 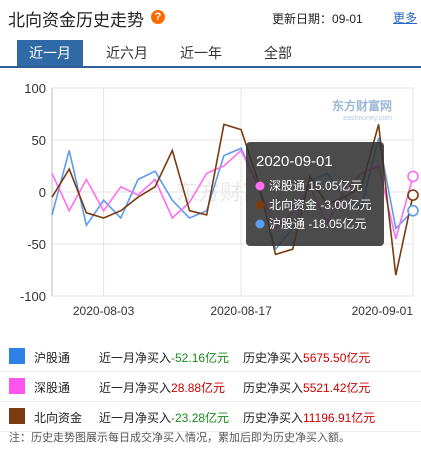 What do you see at coordinates (42, 192) in the screenshot?
I see `y-tick-label: 0` at bounding box center [42, 192].